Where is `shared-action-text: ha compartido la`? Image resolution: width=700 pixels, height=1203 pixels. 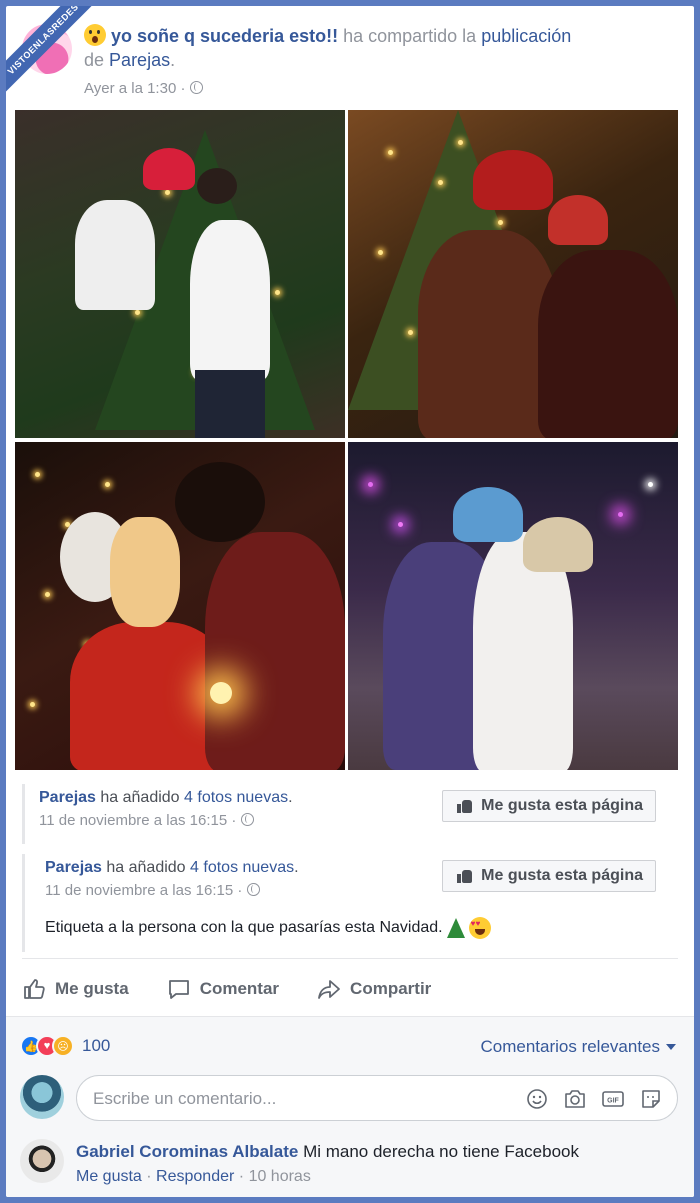
shared-action-text: ha compartido la is located at coordinates (410, 36).